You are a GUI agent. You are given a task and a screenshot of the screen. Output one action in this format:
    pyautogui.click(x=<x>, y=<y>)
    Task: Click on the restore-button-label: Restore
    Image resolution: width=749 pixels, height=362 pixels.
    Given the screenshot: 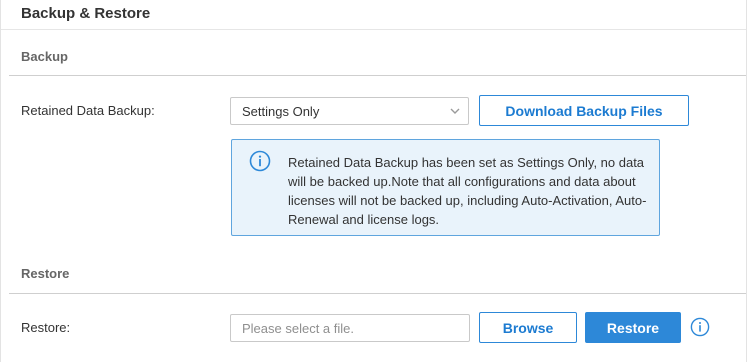 What is the action you would take?
    pyautogui.click(x=633, y=327)
    